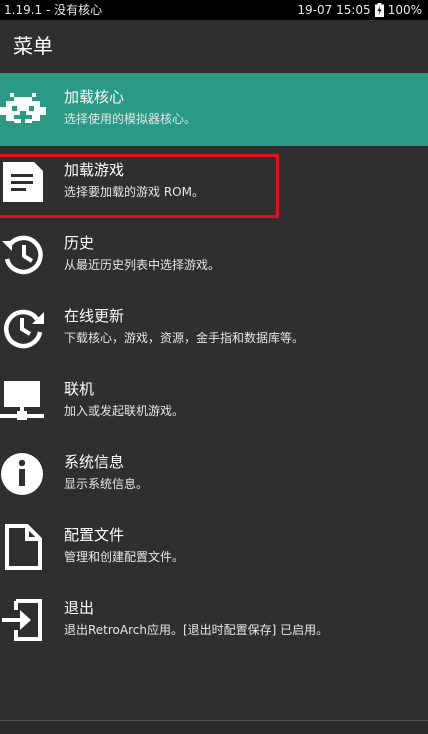 The image size is (428, 734). What do you see at coordinates (214, 727) in the screenshot?
I see `bottom-bar` at bounding box center [214, 727].